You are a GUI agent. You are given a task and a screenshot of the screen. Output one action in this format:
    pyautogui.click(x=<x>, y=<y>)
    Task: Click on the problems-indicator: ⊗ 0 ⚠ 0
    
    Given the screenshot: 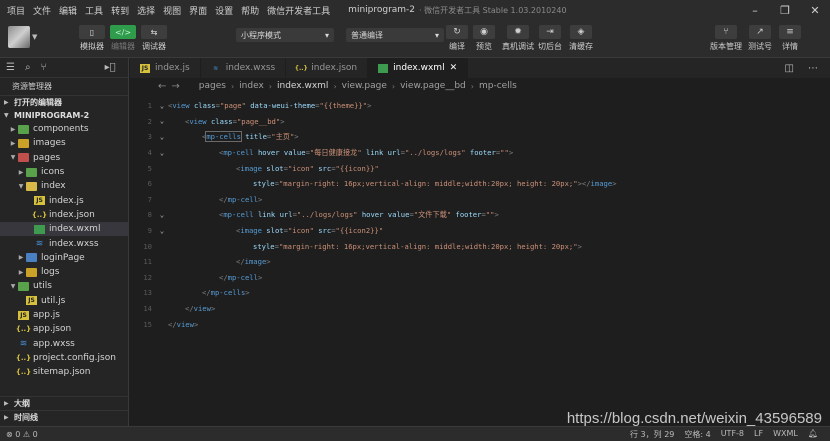 What is the action you would take?
    pyautogui.click(x=19, y=434)
    